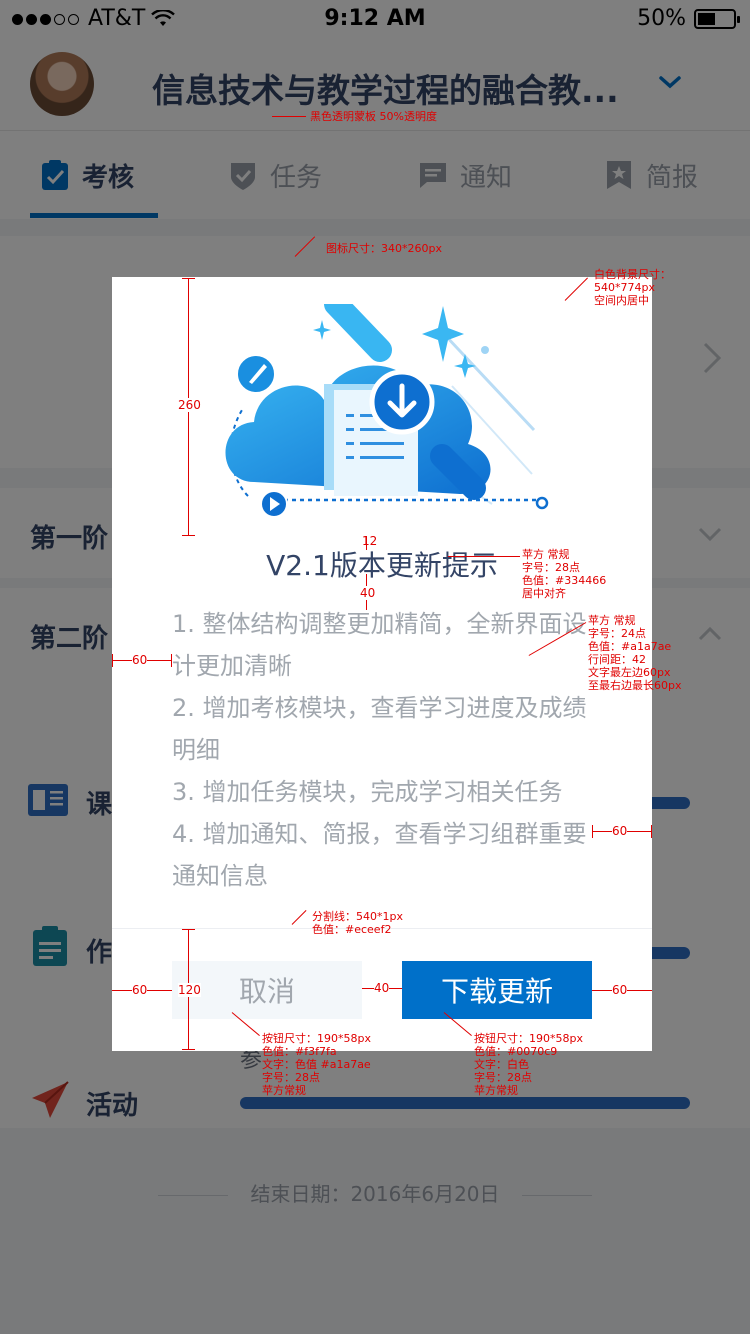 This screenshot has height=1334, width=750. What do you see at coordinates (544, 593) in the screenshot?
I see `annotation-line: 居中对齐` at bounding box center [544, 593].